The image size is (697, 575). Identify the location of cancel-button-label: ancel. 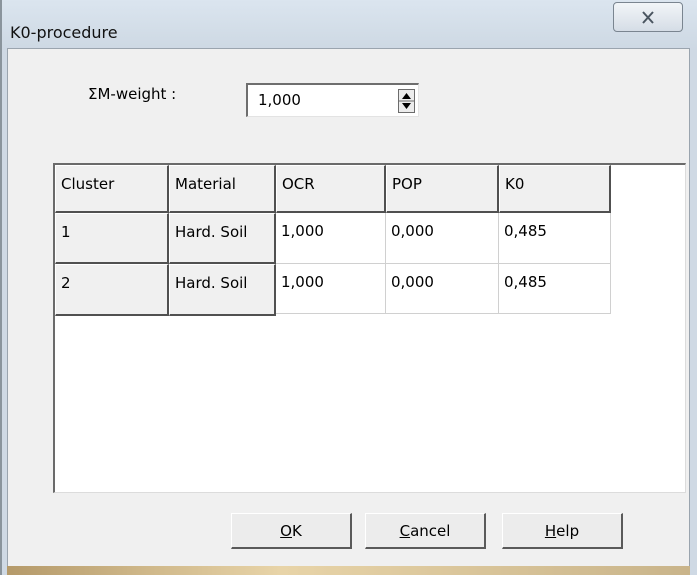
(430, 530).